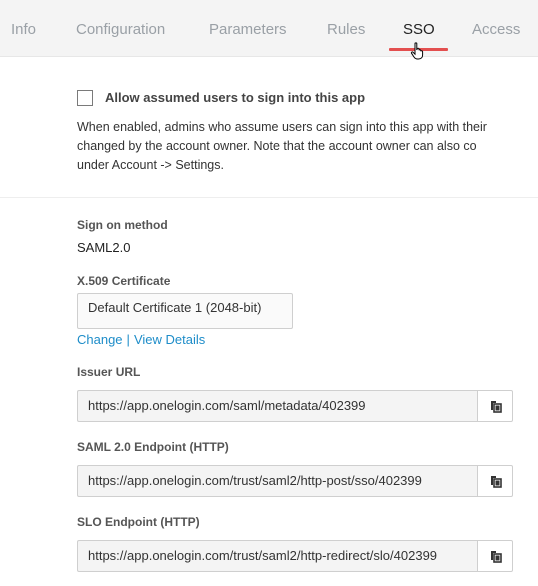 This screenshot has height=586, width=538. Describe the element at coordinates (185, 311) in the screenshot. I see `certificate-field: Default Certificate 1 (2048-bit)` at that location.